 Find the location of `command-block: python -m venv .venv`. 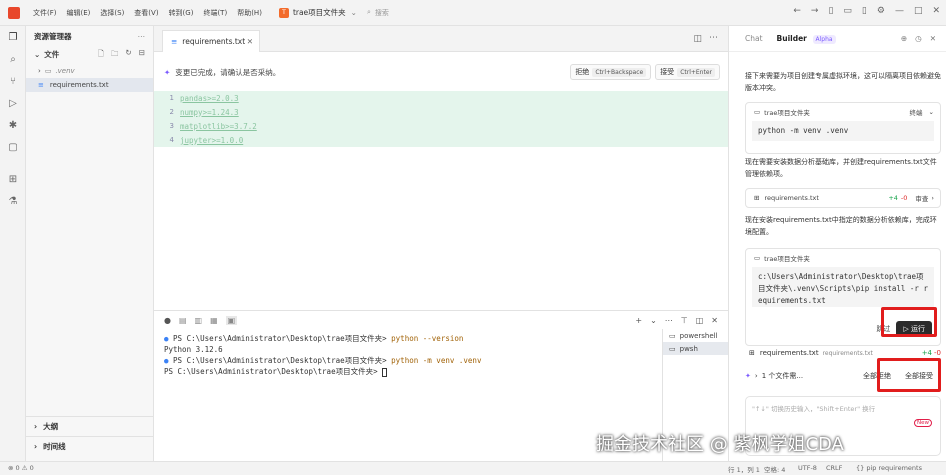

command-block: python -m venv .venv is located at coordinates (843, 131).